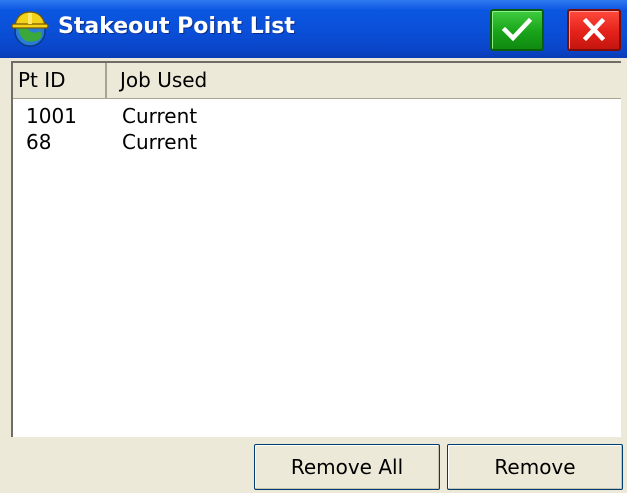  I want to click on cell-pt-id: 68, so click(39, 142).